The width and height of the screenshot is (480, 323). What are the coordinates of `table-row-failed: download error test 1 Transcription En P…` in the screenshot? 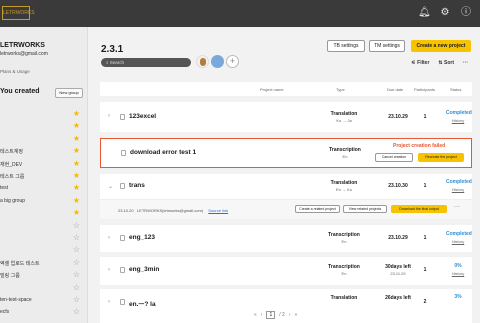 It's located at (286, 153).